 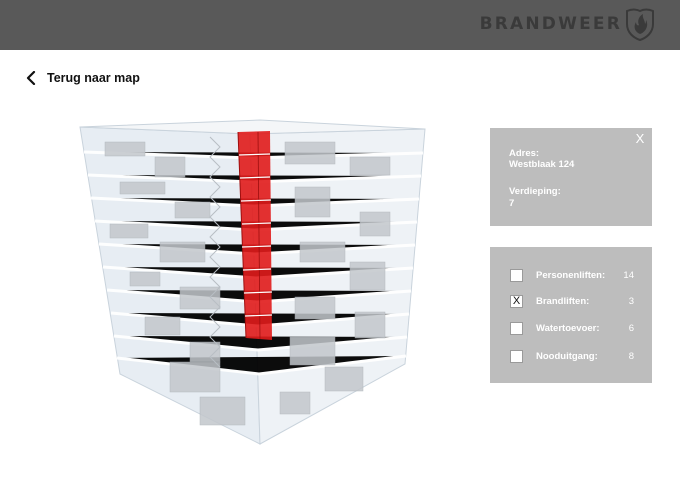 I want to click on filter-count: 6, so click(x=631, y=328).